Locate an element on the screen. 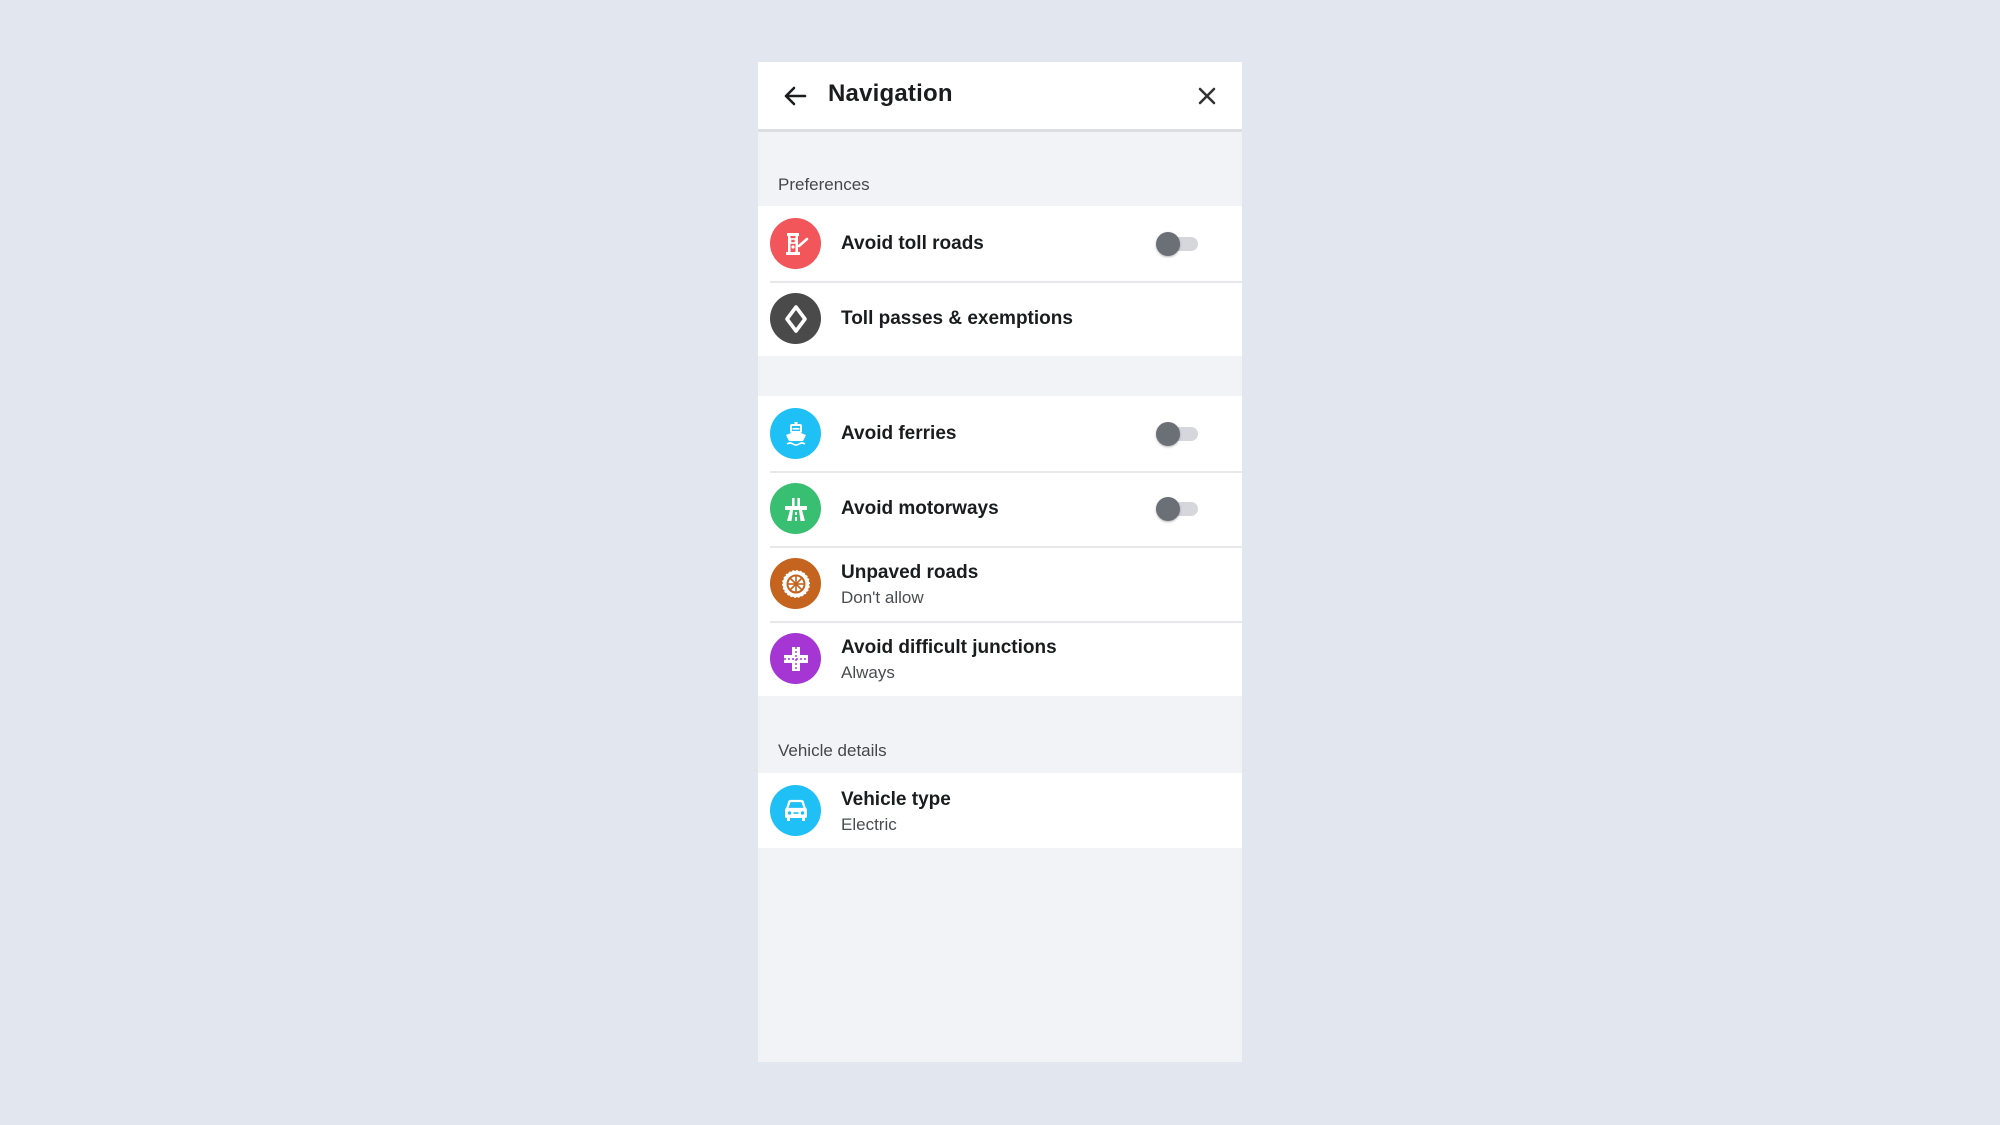 This screenshot has height=1125, width=2000. junction-icon is located at coordinates (795, 658).